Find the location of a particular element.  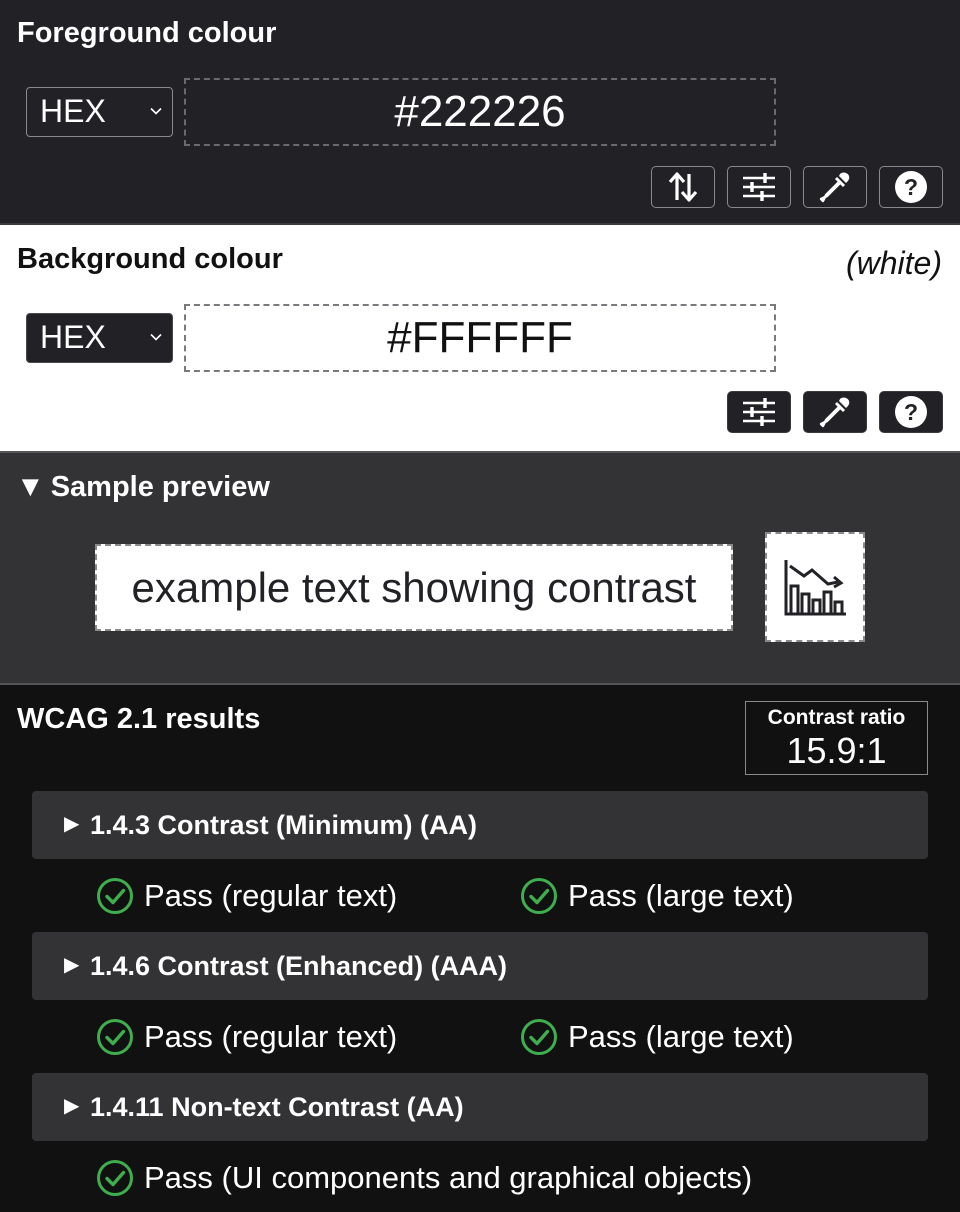

contrast-ratio-value: 15.9:1 is located at coordinates (836, 750).